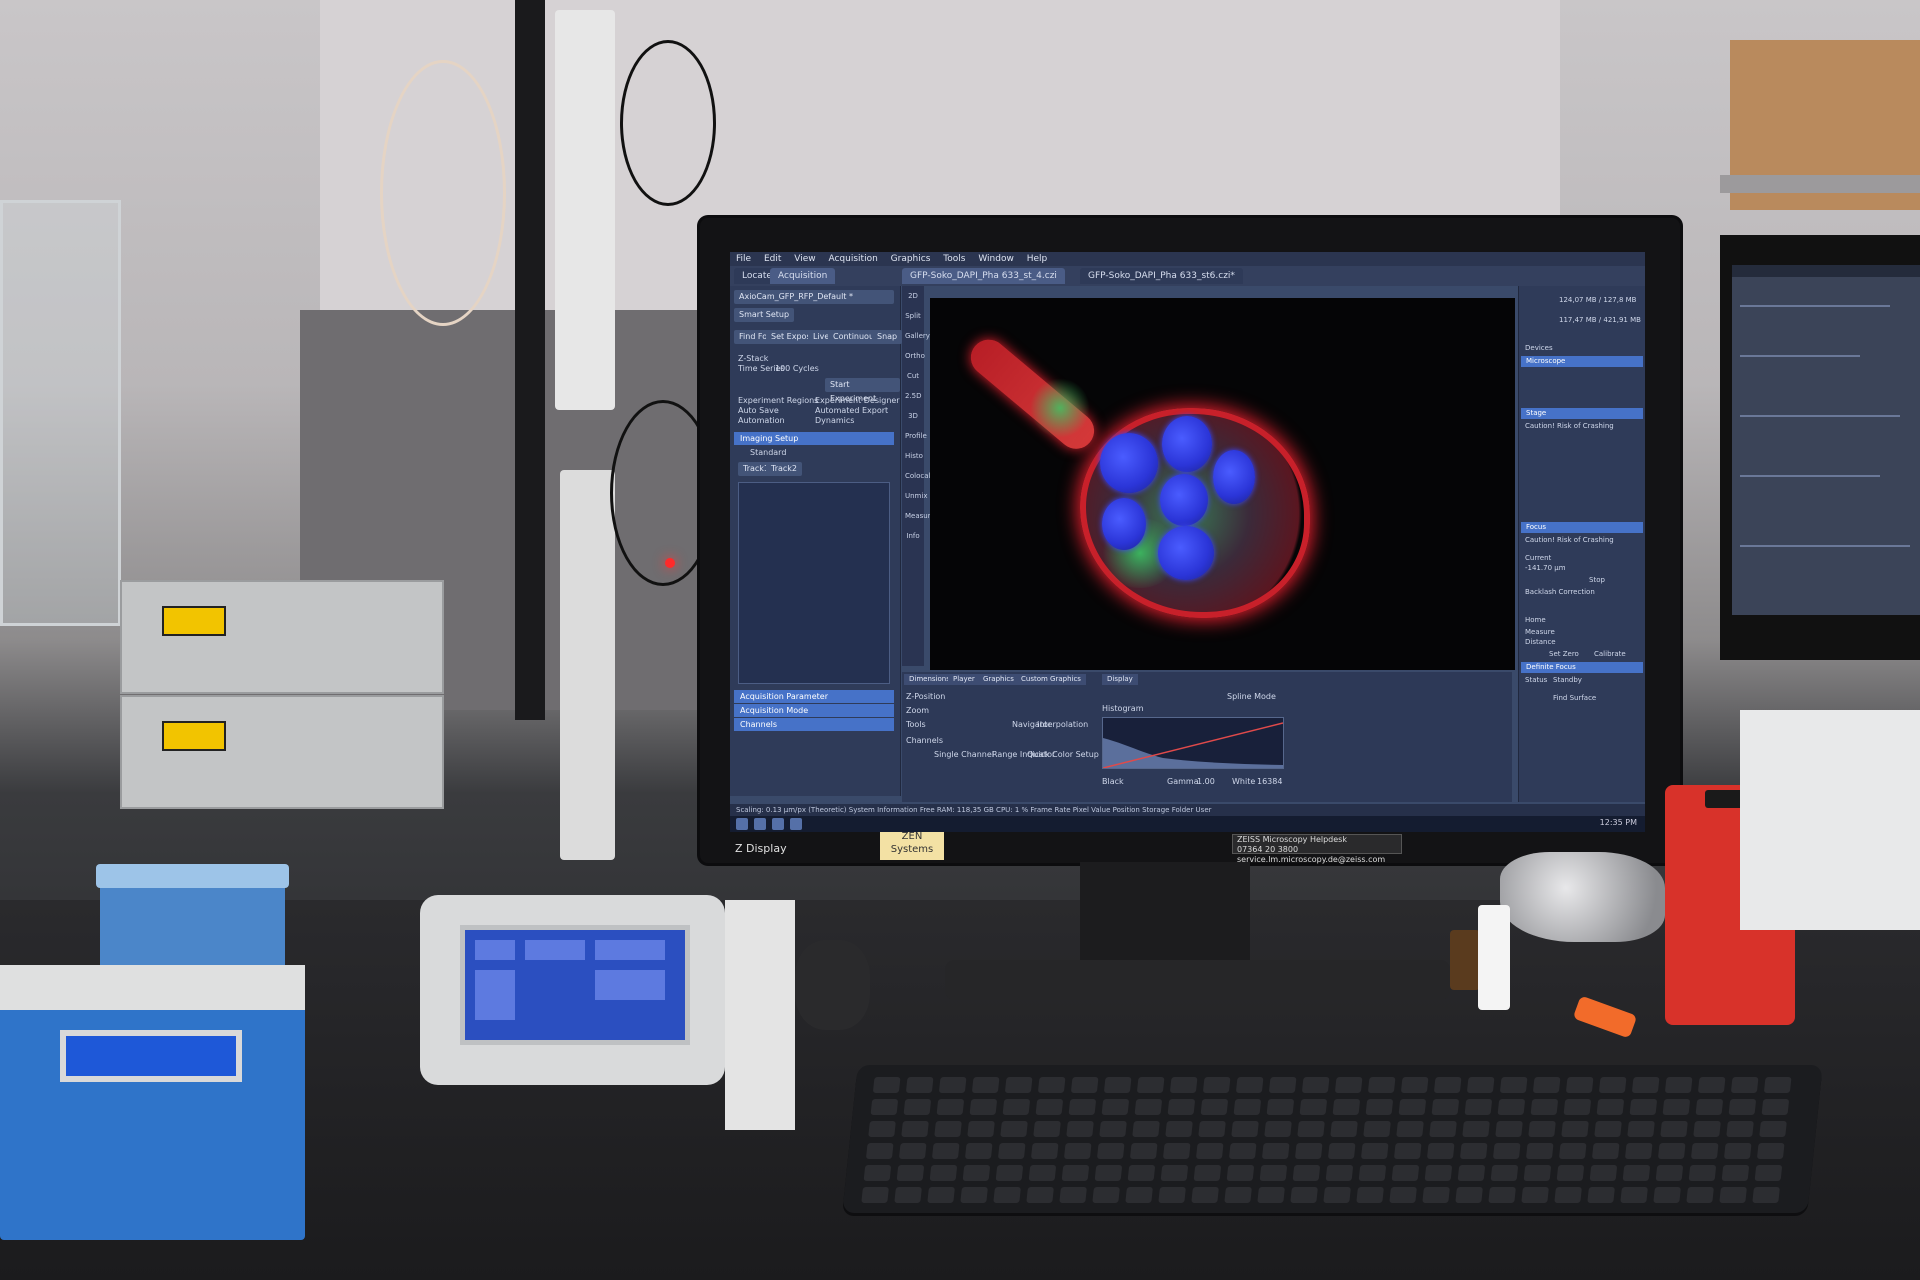 This screenshot has width=1920, height=1280. Describe the element at coordinates (1582, 361) in the screenshot. I see `microscope-header: Microscope` at that location.